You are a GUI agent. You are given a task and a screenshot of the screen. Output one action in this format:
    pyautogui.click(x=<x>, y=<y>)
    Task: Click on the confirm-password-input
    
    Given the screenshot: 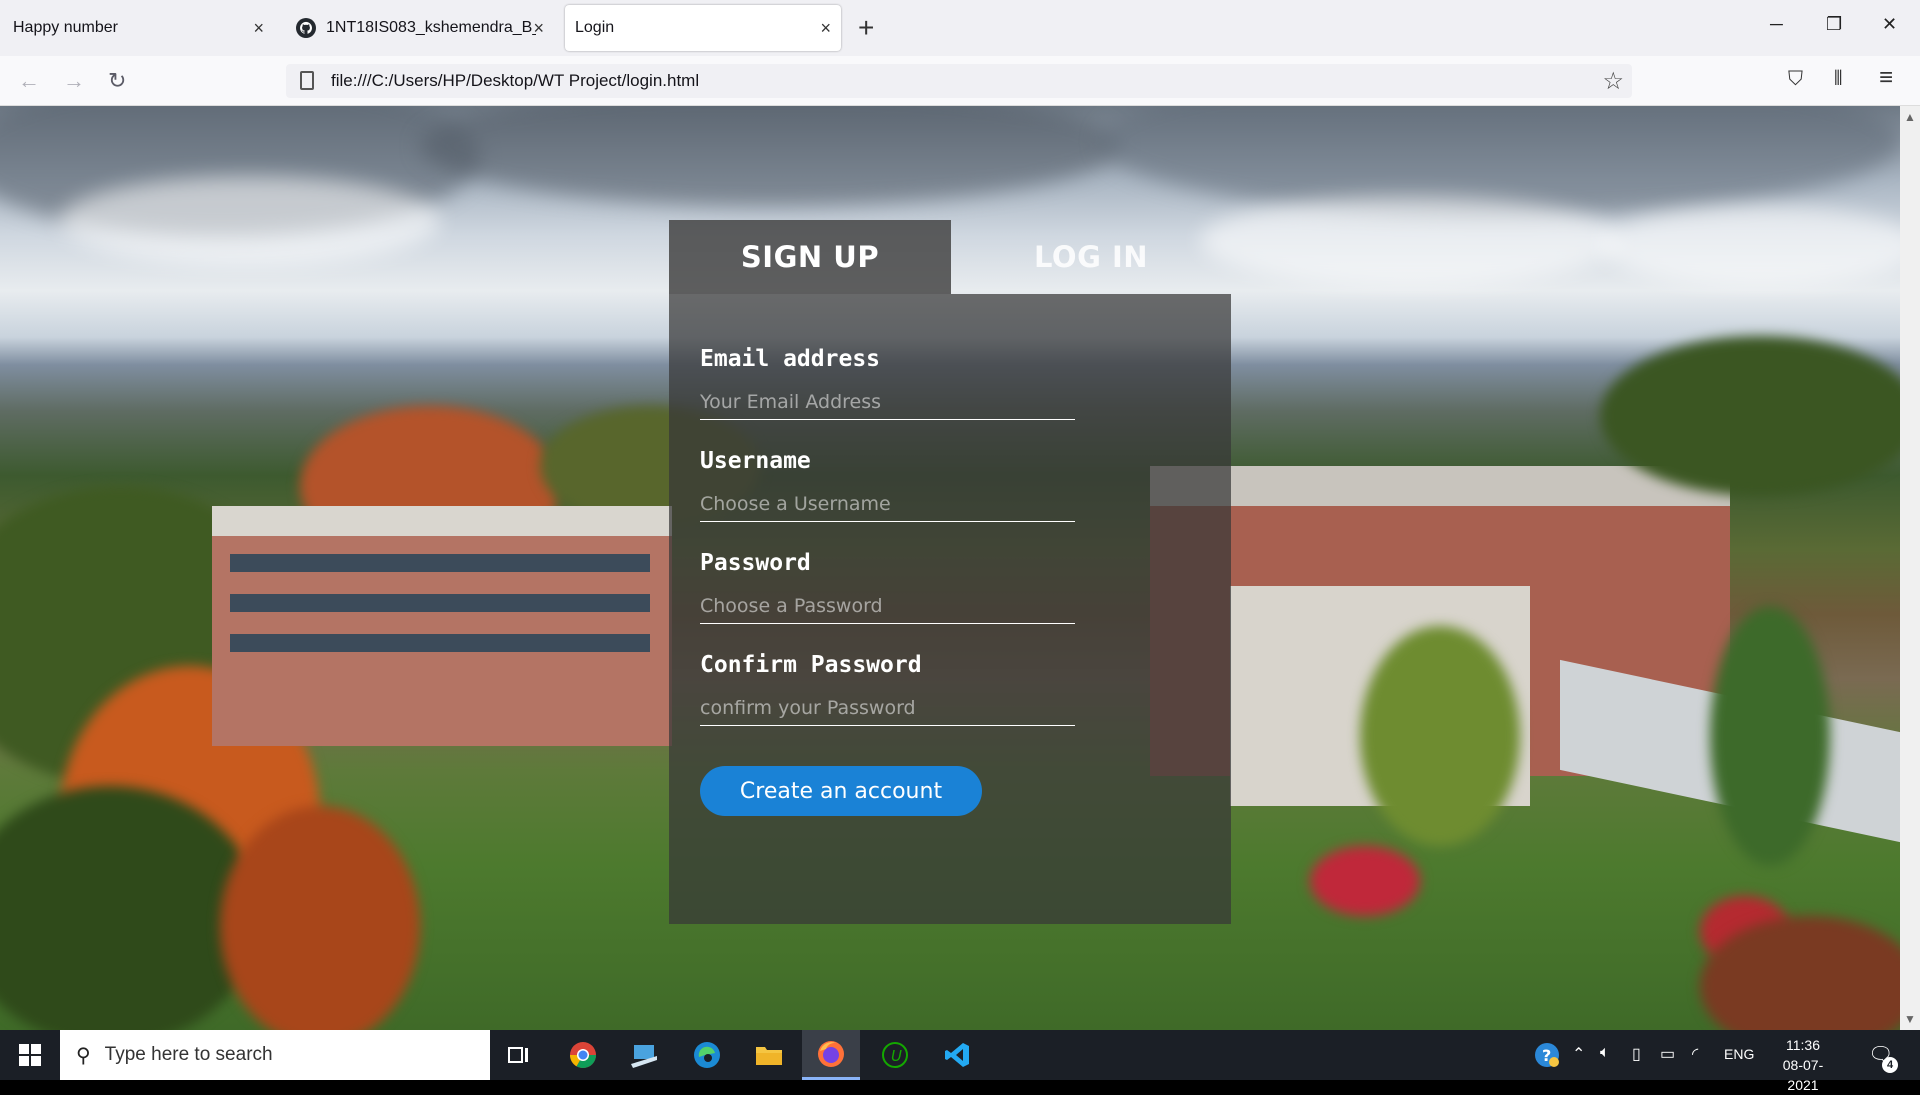 What is the action you would take?
    pyautogui.click(x=887, y=708)
    